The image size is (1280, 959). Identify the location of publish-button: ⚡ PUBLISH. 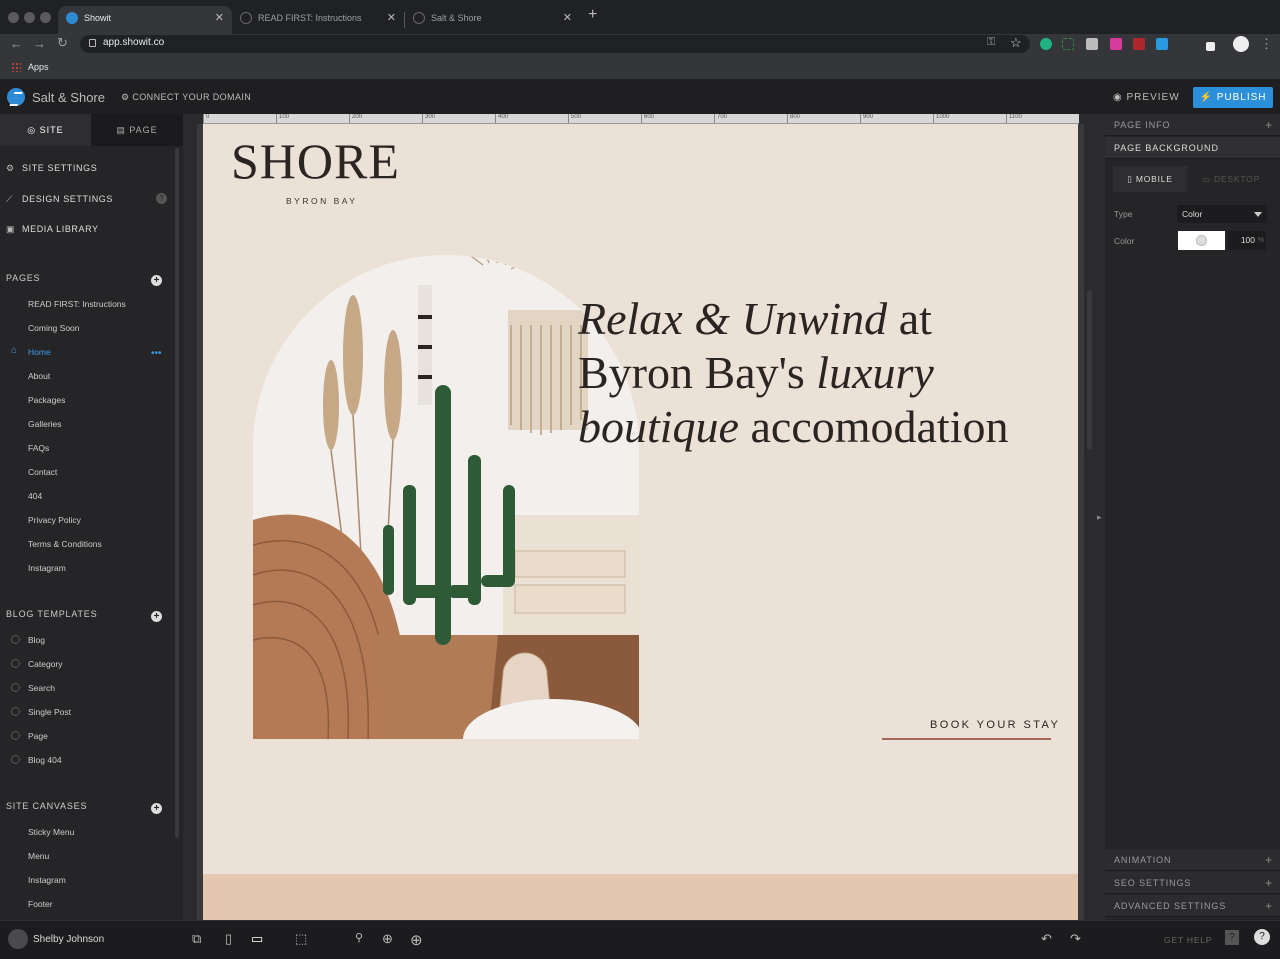
(1233, 97).